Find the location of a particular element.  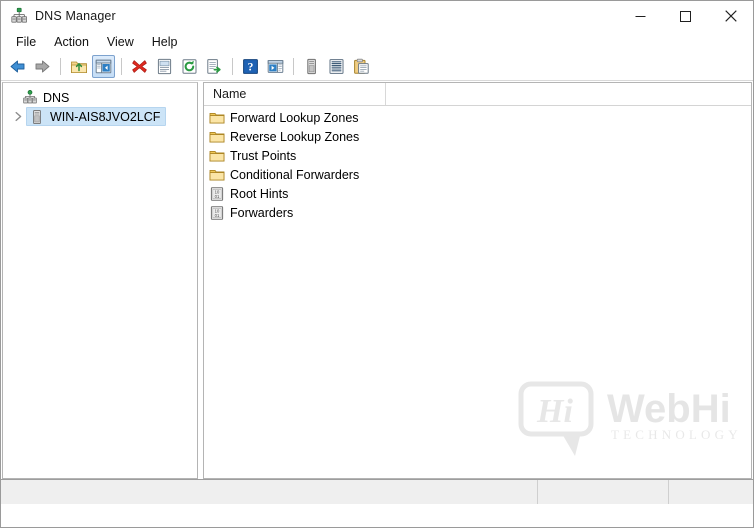

list-item: Reverse Lookup Zones is located at coordinates (477, 136).